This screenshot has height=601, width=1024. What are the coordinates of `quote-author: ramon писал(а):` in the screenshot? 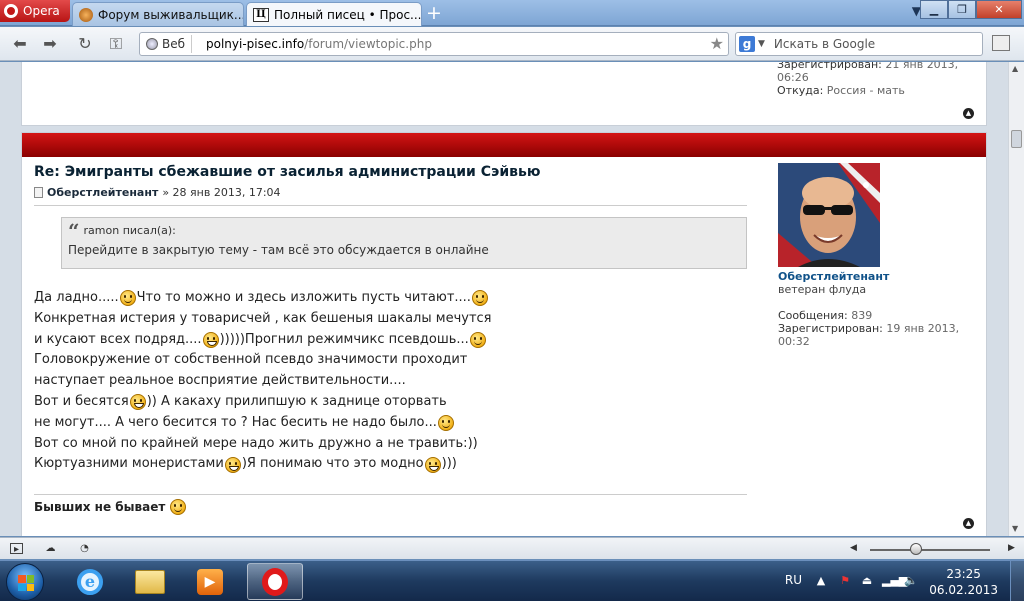 It's located at (129, 230).